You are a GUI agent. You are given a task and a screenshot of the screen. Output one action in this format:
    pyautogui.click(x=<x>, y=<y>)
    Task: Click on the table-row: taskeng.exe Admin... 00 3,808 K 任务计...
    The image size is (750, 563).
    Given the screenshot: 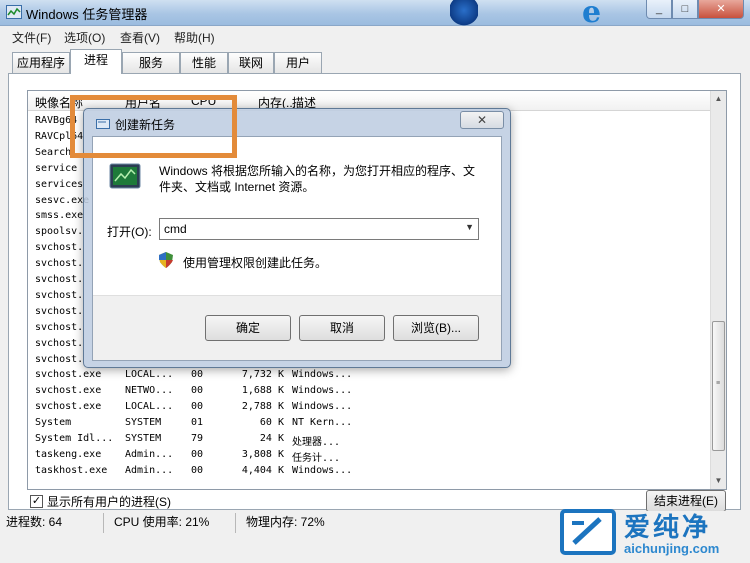 What is the action you would take?
    pyautogui.click(x=370, y=455)
    